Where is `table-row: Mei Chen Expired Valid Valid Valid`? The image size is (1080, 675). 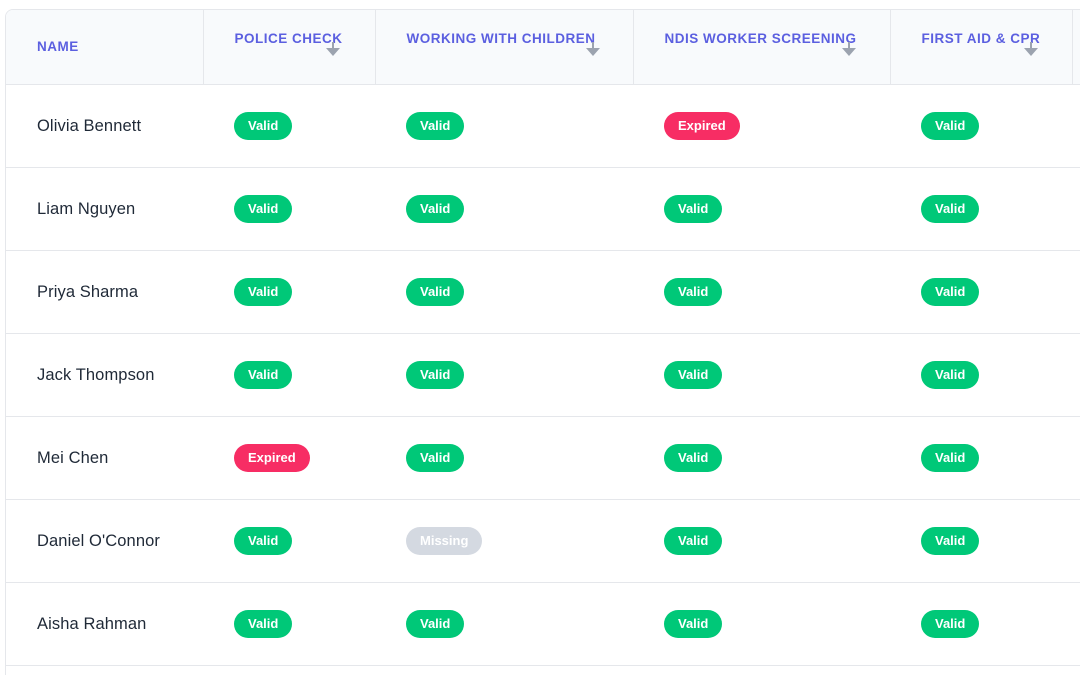 table-row: Mei Chen Expired Valid Valid Valid is located at coordinates (543, 458).